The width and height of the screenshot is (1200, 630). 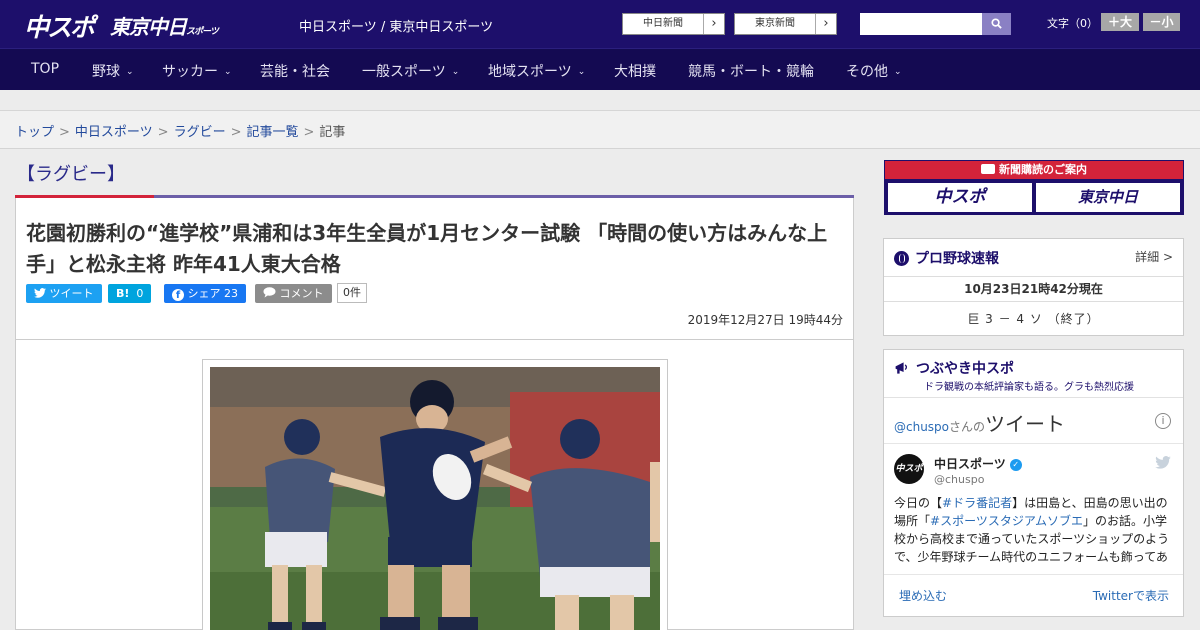 I want to click on twitter-bird-icon, so click(x=1163, y=464).